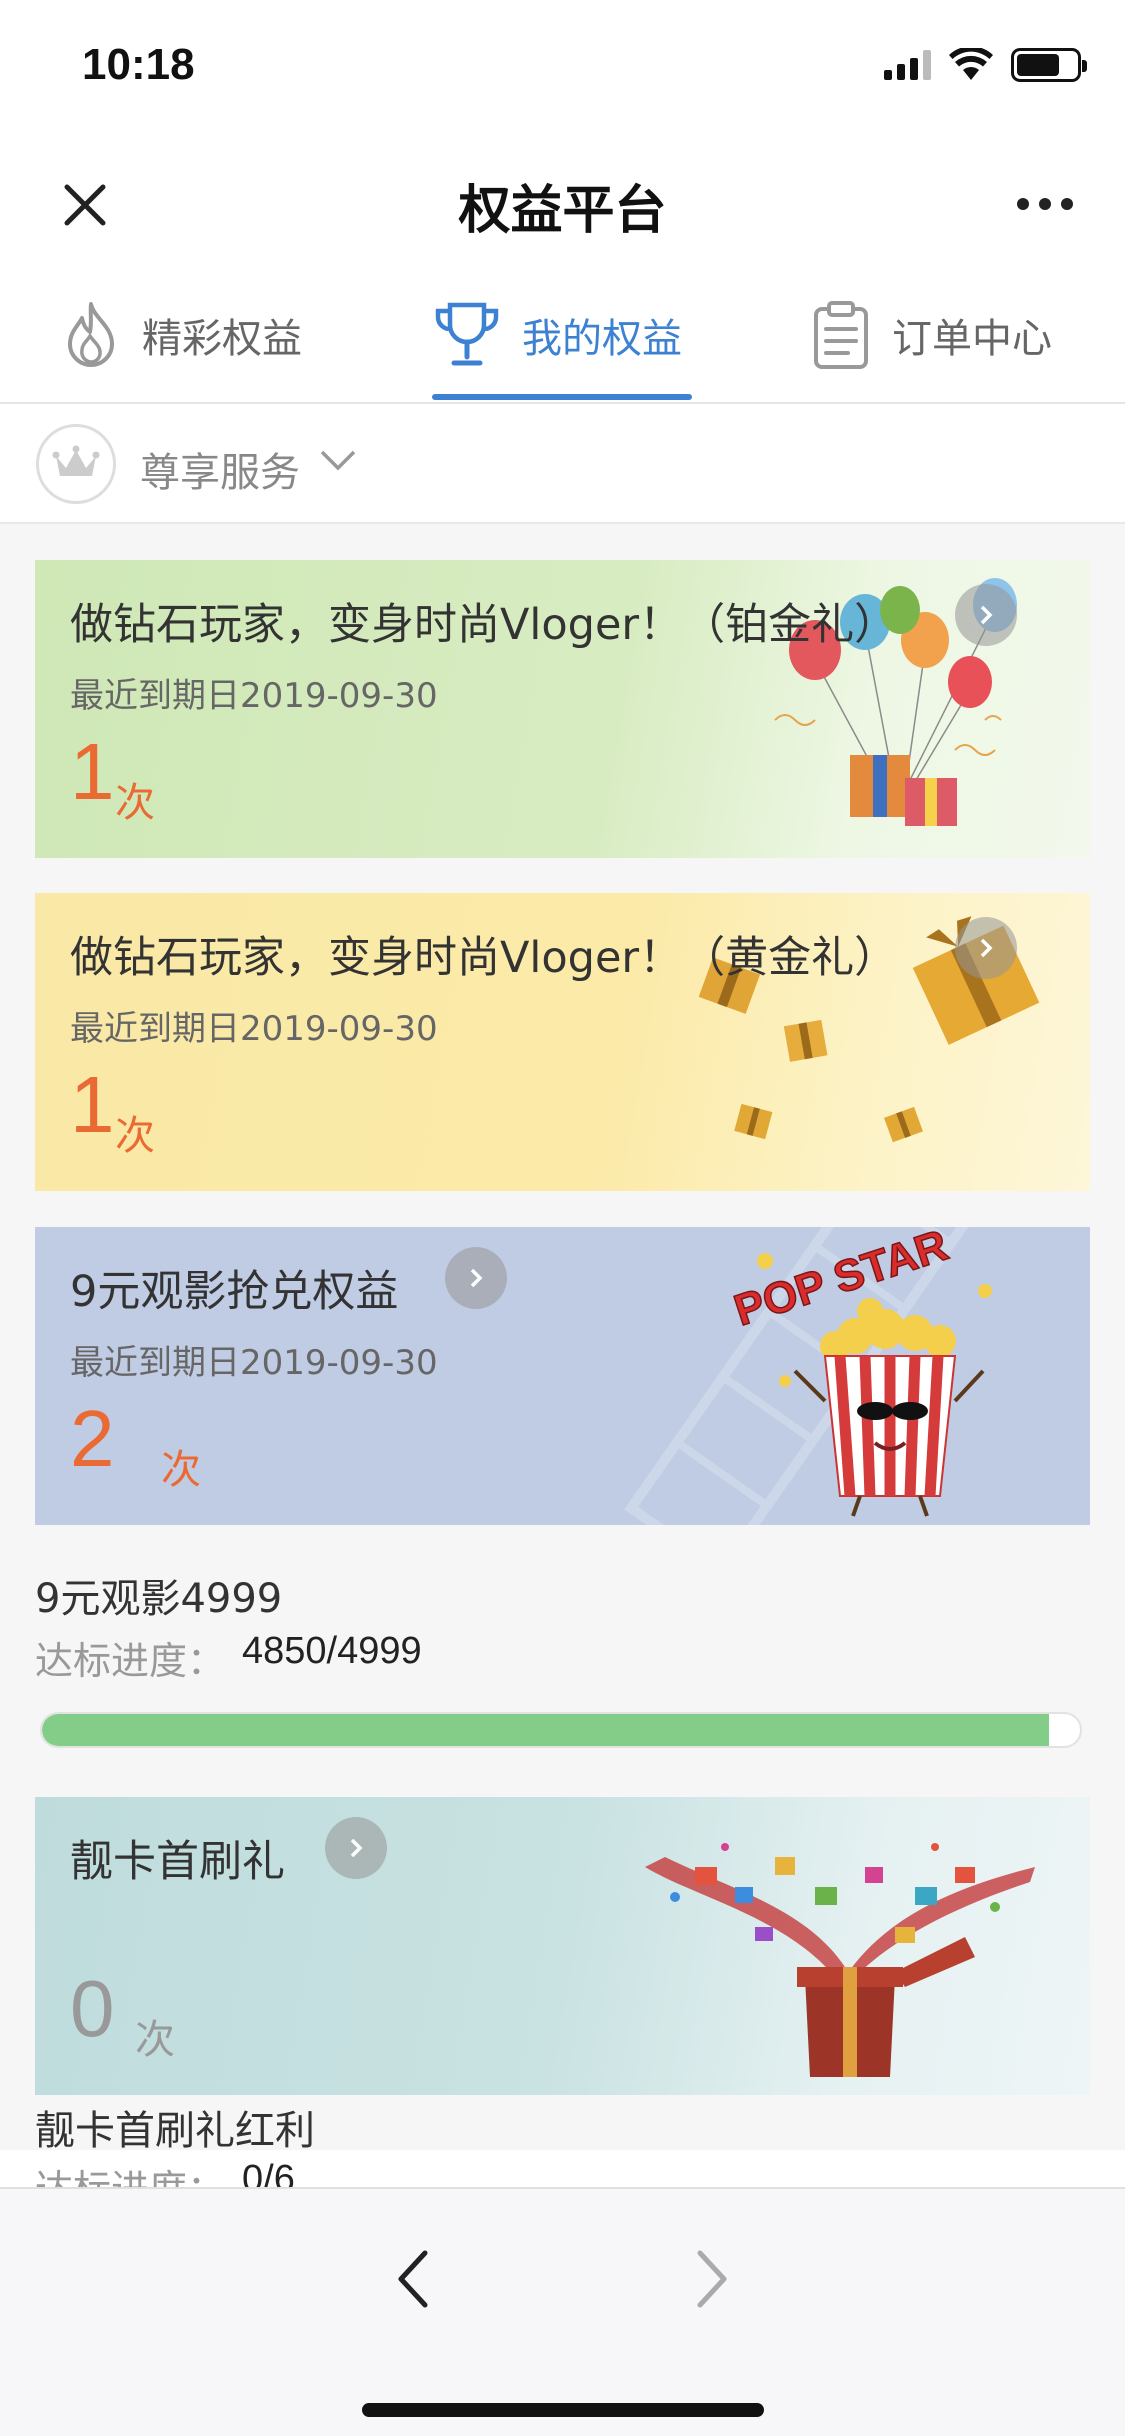  I want to click on benefit-card-movie: POP STAR 9元观影抢兑权益 最近到期日2019-09-30 2 次, so click(562, 1376).